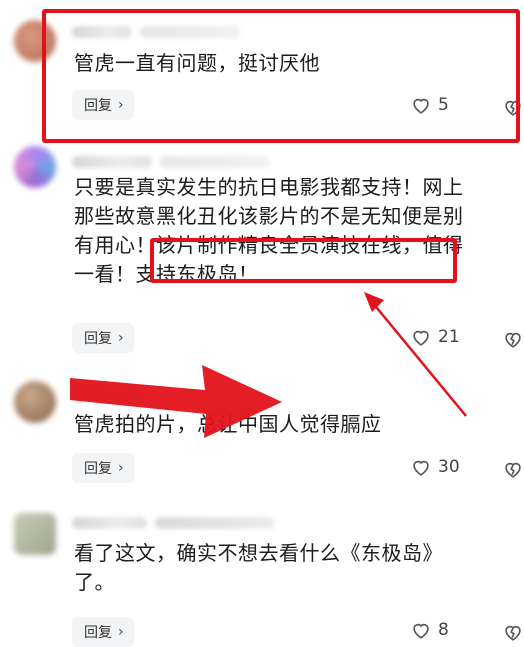 The image size is (524, 647). What do you see at coordinates (435, 467) in the screenshot?
I see `like-button: 30` at bounding box center [435, 467].